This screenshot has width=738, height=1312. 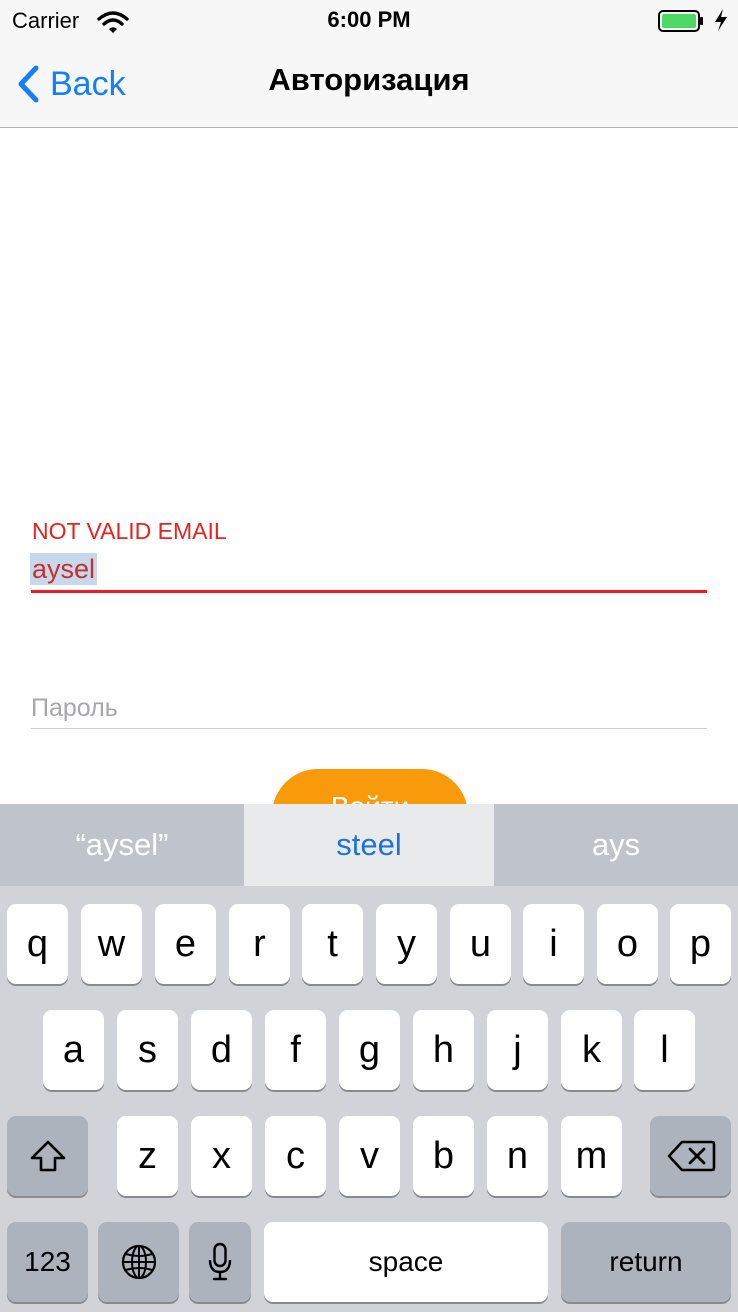 I want to click on space-key: space, so click(x=406, y=1262).